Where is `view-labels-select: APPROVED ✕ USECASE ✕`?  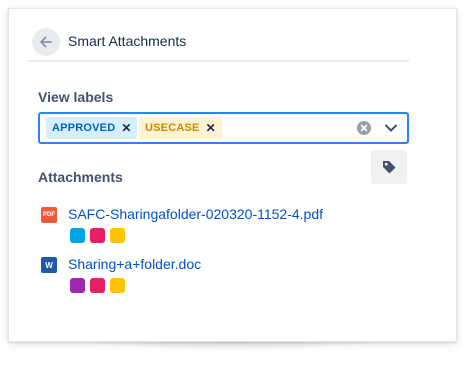
view-labels-select: APPROVED ✕ USECASE ✕ is located at coordinates (223, 128).